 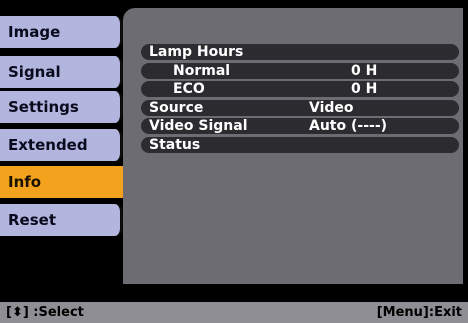 I want to click on exit-hint: [Menu]:Exit, so click(x=419, y=312).